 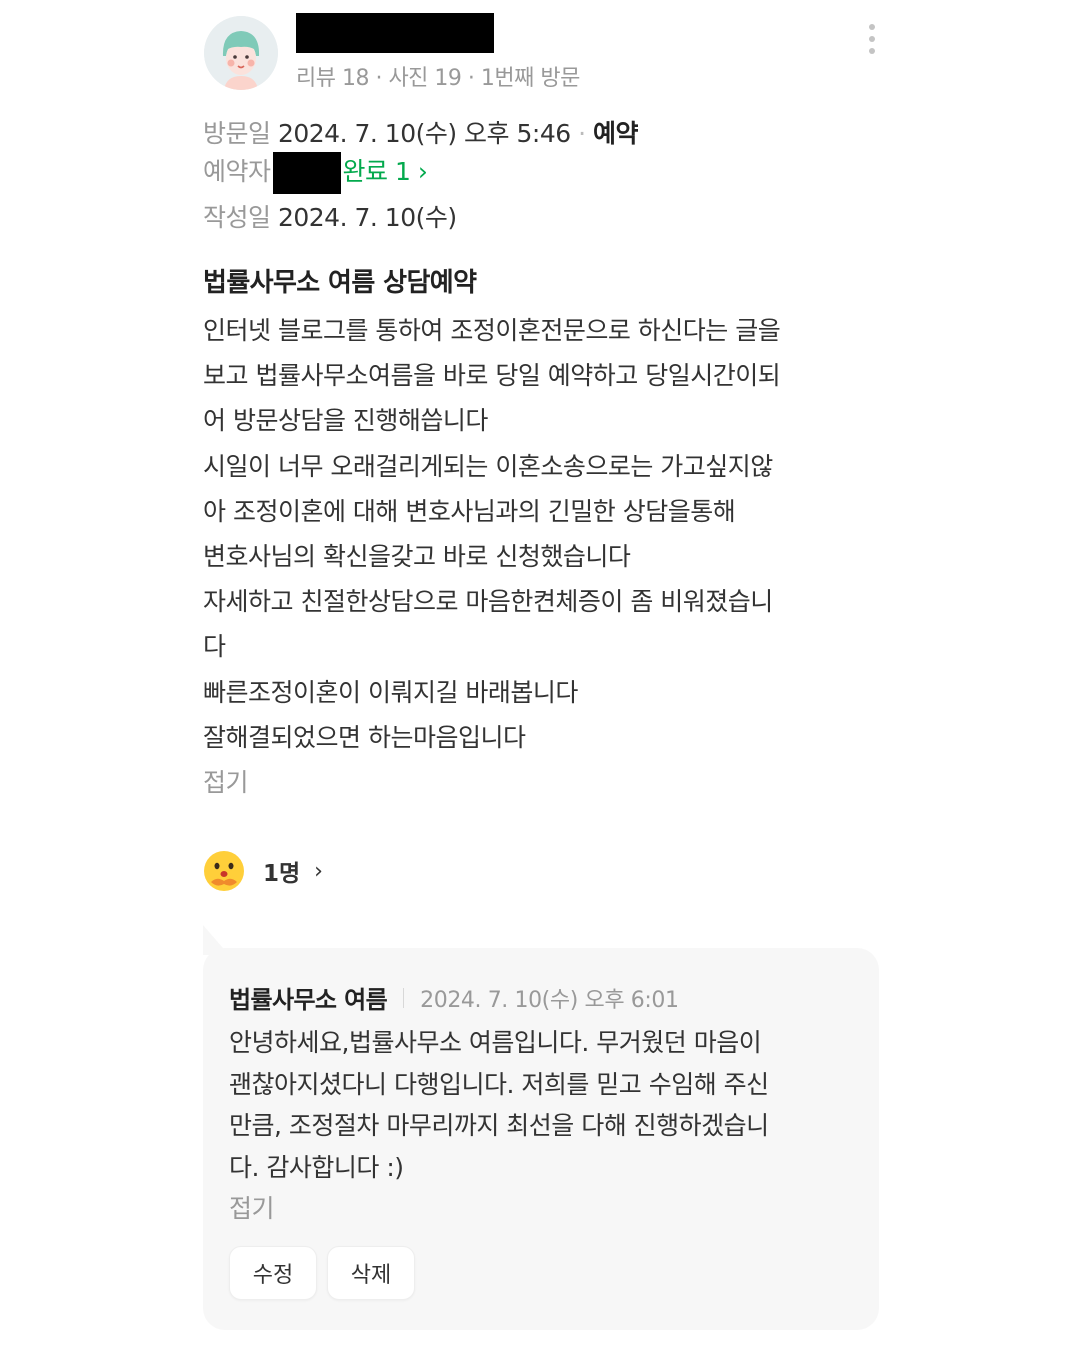 I want to click on edit-button: 수정, so click(x=273, y=1273).